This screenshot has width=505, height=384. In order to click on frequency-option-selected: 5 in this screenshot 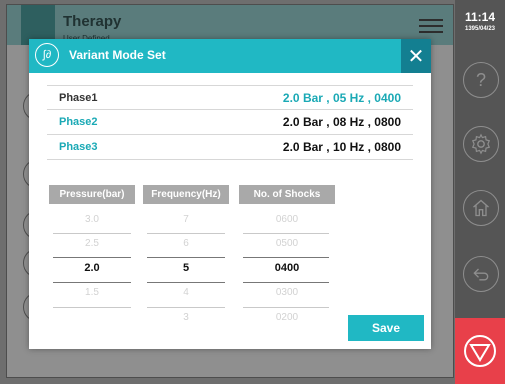, I will do `click(186, 271)`.